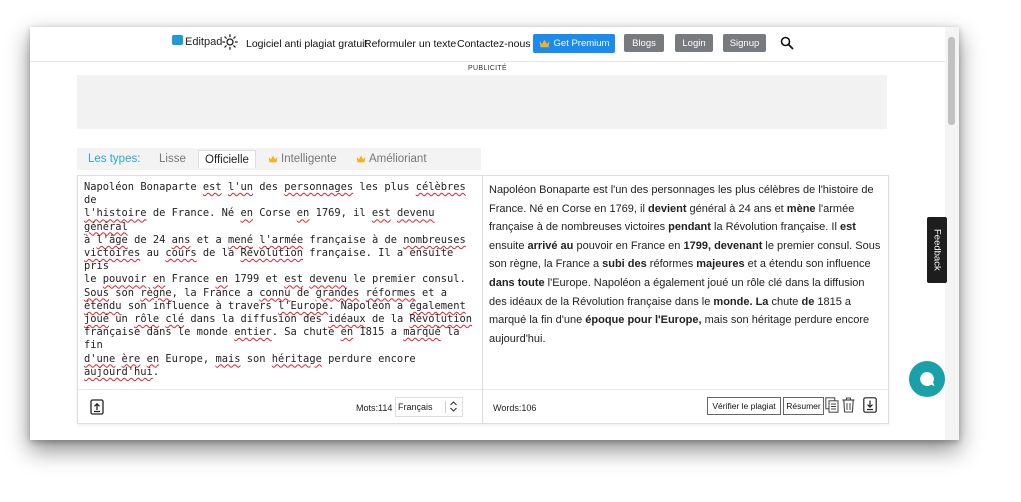 This screenshot has height=502, width=1021. What do you see at coordinates (230, 44) in the screenshot?
I see `theme-toggle-sun-icon` at bounding box center [230, 44].